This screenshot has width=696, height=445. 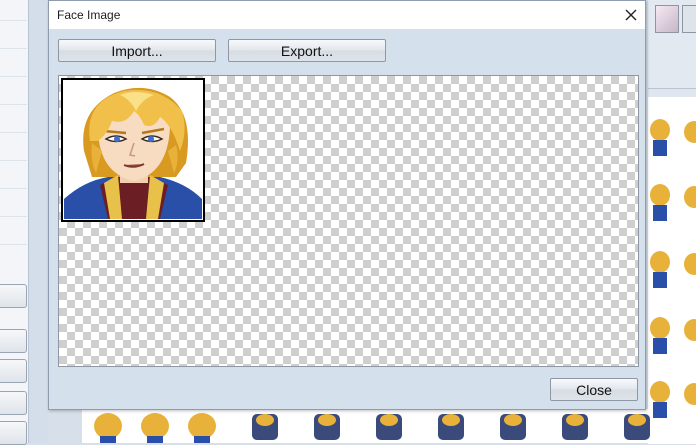 I want to click on close-icon, so click(x=631, y=15).